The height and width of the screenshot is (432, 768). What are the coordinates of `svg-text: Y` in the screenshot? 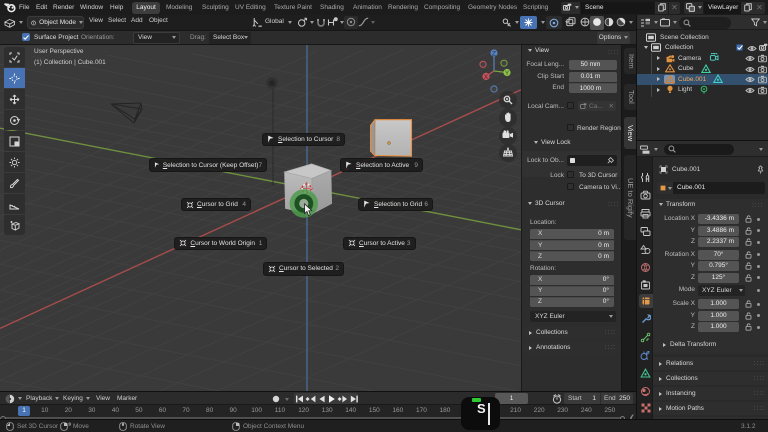 It's located at (507, 73).